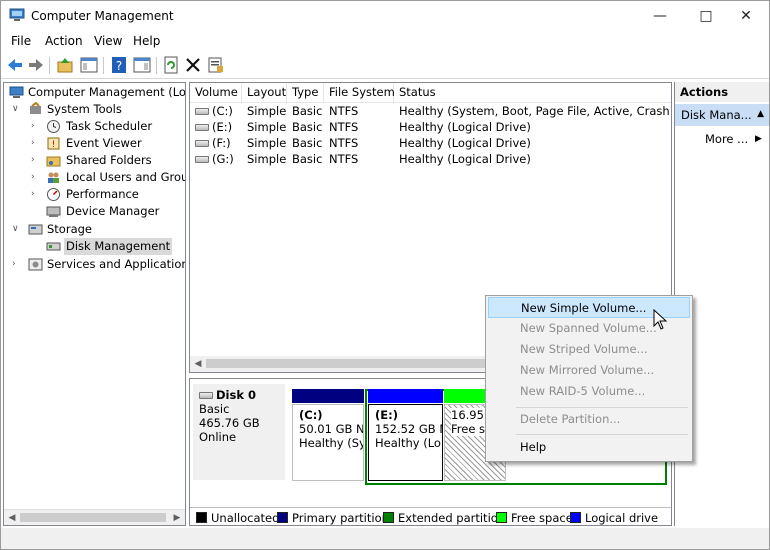  What do you see at coordinates (534, 518) in the screenshot?
I see `legend-free-space: Free space` at bounding box center [534, 518].